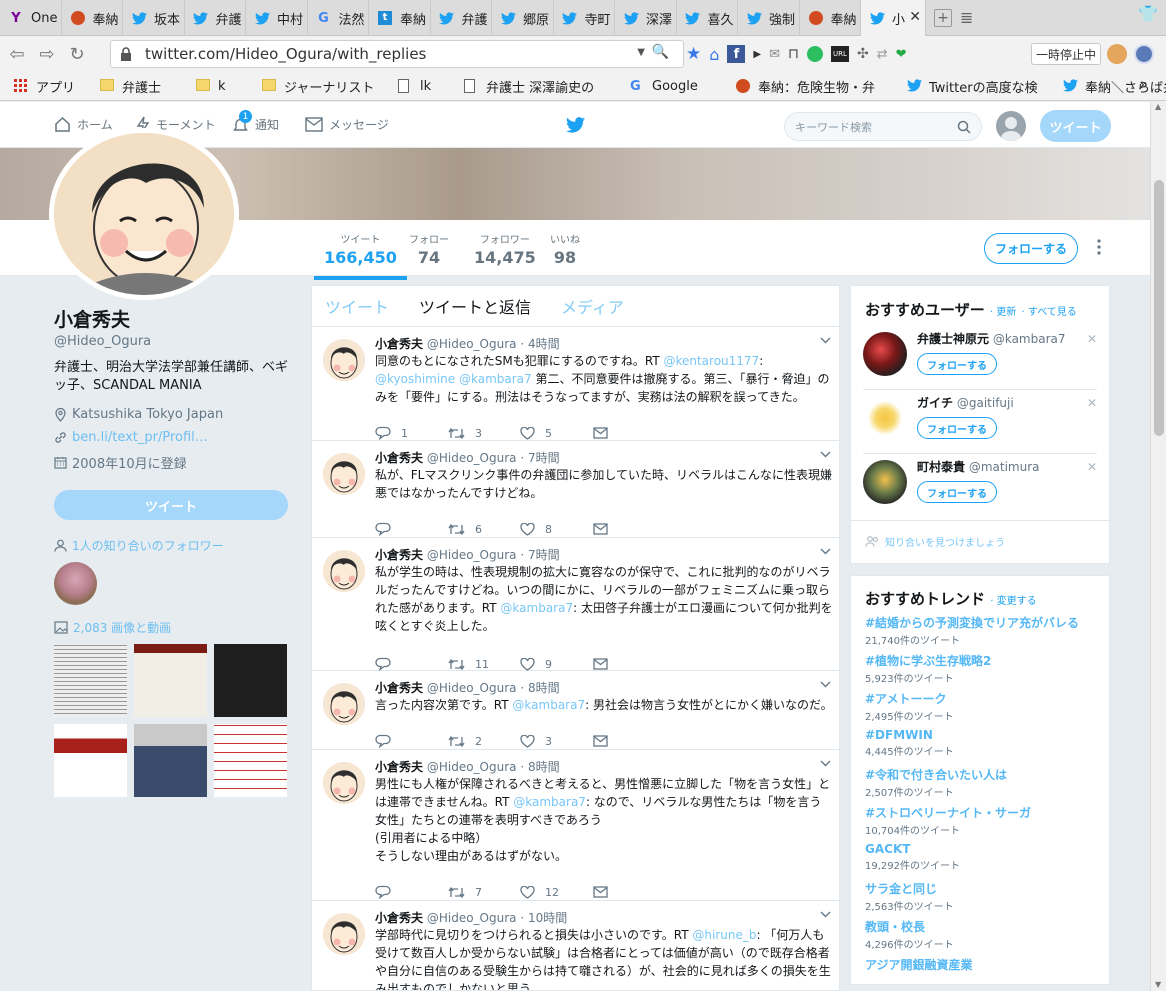 This screenshot has height=991, width=1166. I want to click on browser-tab: 深澤, so click(646, 18).